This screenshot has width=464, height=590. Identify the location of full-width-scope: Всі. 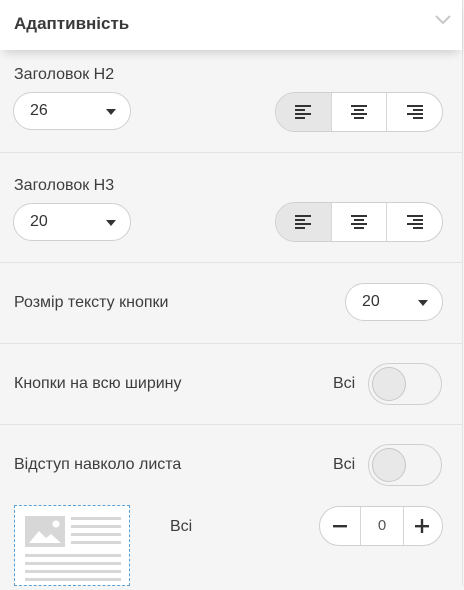
(344, 383).